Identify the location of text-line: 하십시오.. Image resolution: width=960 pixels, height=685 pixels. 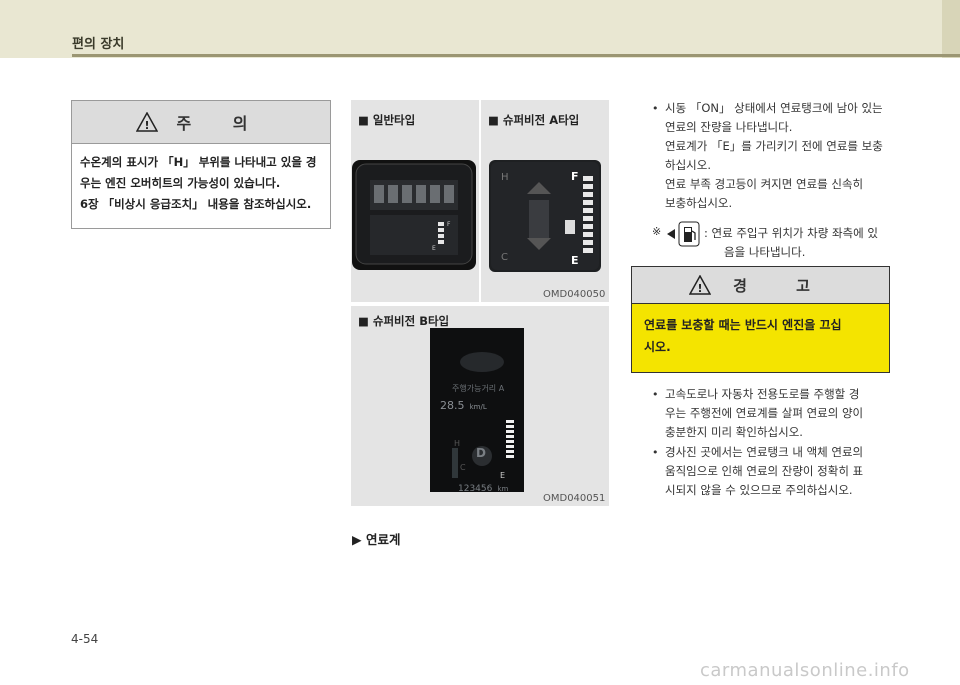
(688, 165).